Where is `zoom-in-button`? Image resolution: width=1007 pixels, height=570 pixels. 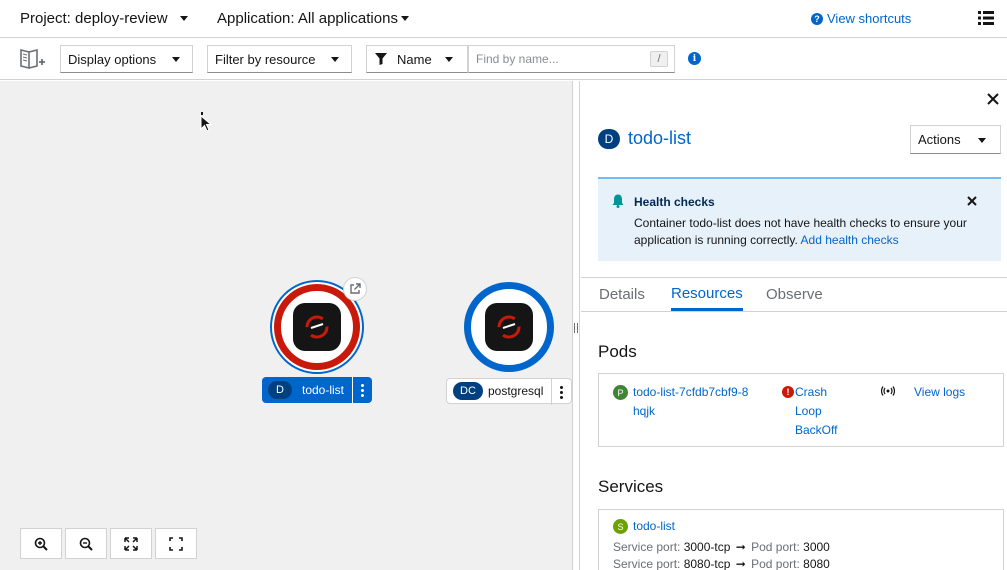 zoom-in-button is located at coordinates (41, 543).